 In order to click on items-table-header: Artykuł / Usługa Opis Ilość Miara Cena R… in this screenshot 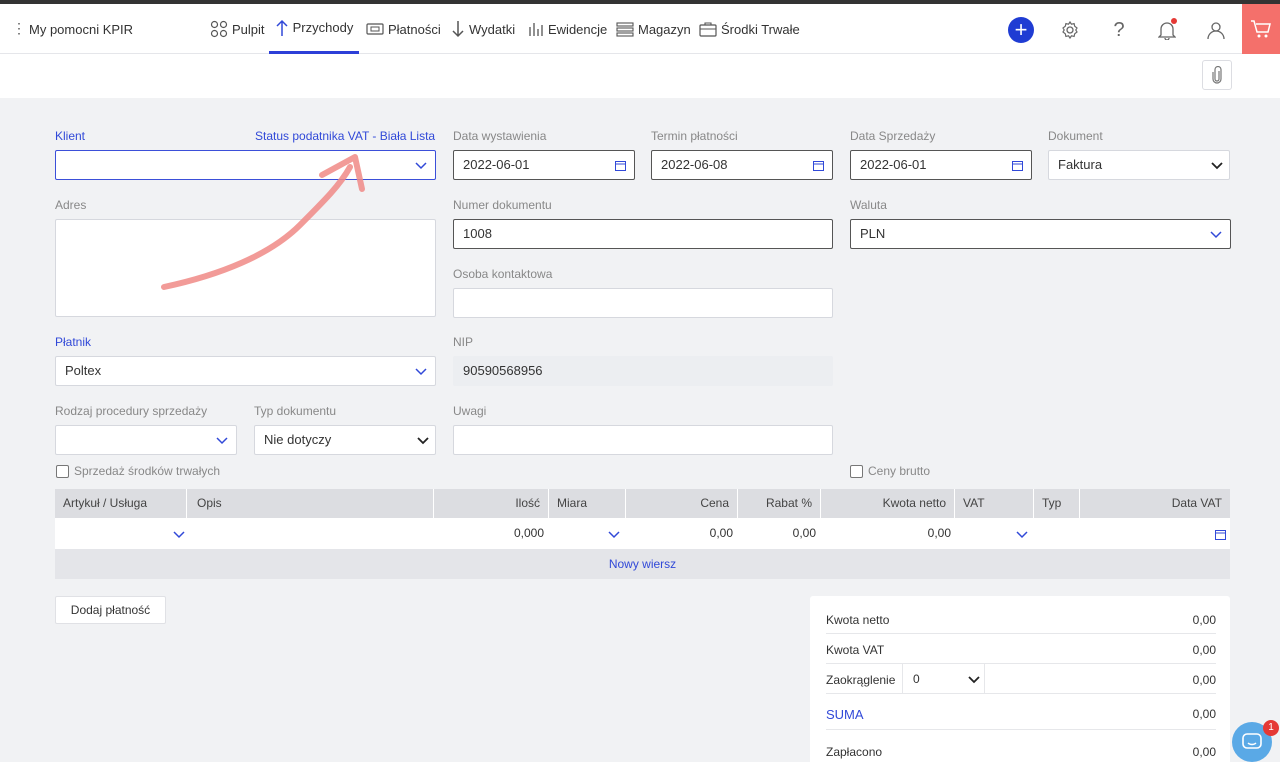, I will do `click(642, 503)`.